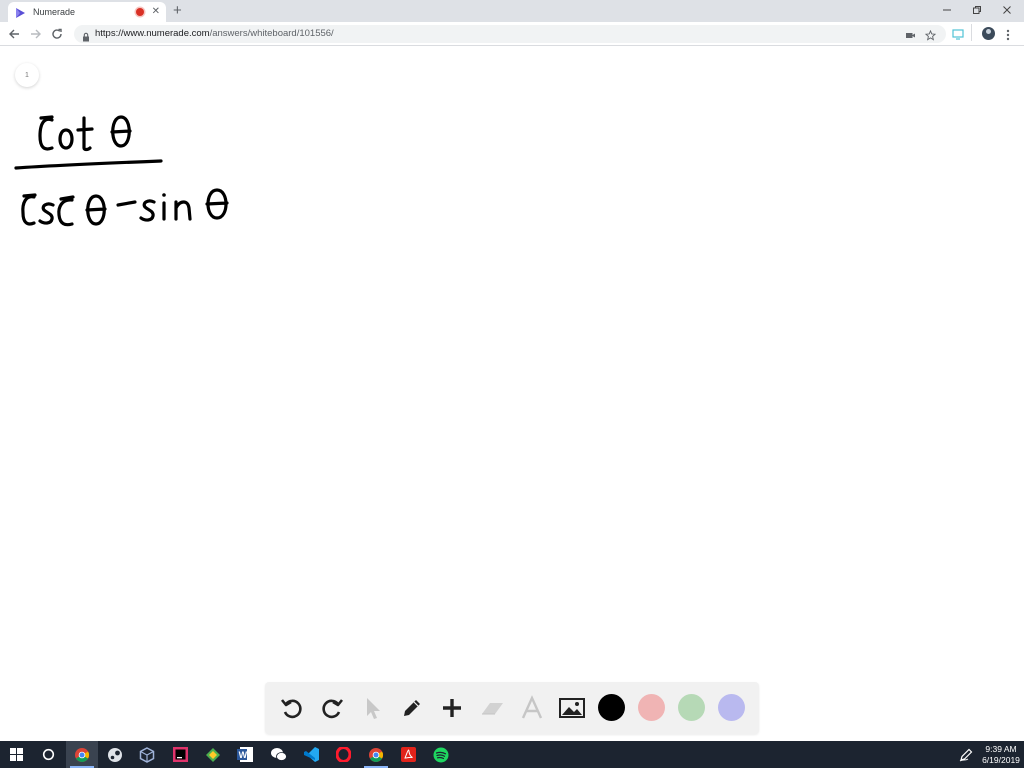  What do you see at coordinates (183, 210) in the screenshot?
I see `ink-stroke-denominator-n` at bounding box center [183, 210].